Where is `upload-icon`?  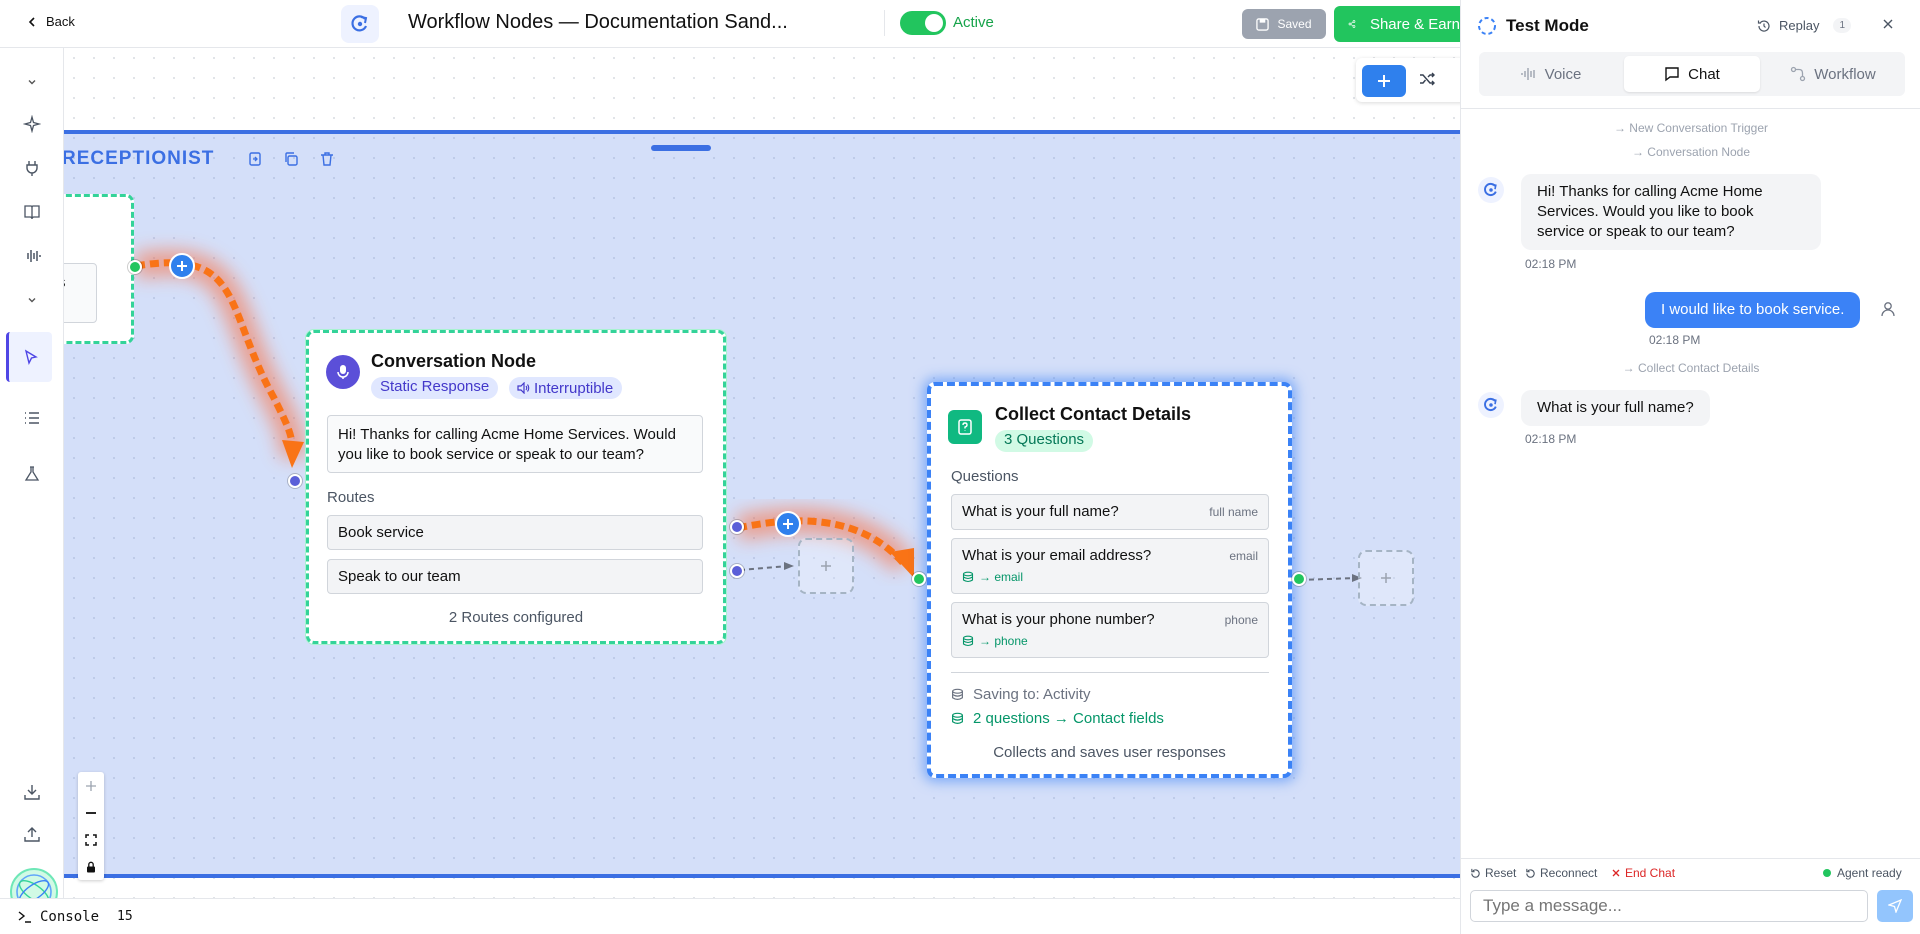
upload-icon is located at coordinates (32, 834).